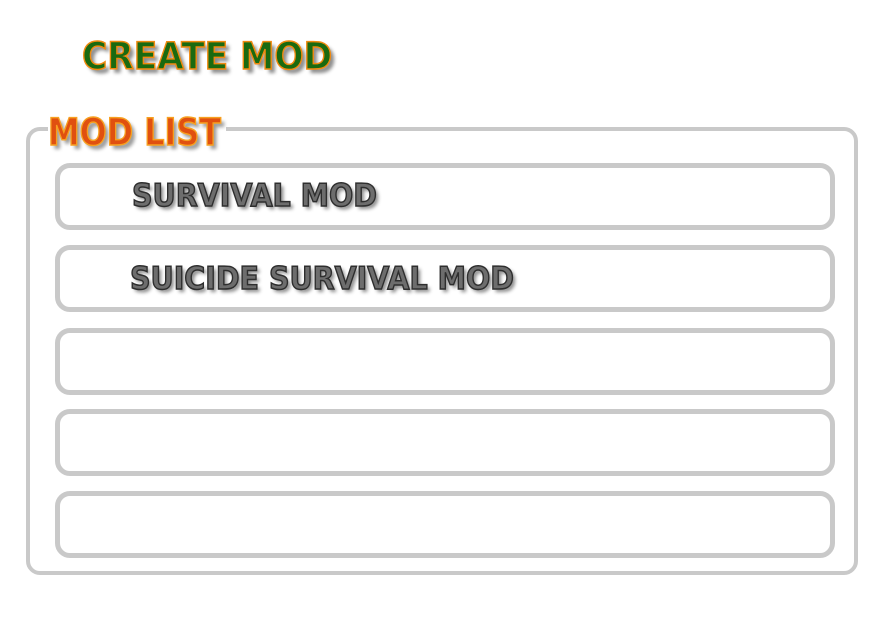 Image resolution: width=885 pixels, height=633 pixels. I want to click on mod-slot-1: SURVIVAL MOD, so click(445, 196).